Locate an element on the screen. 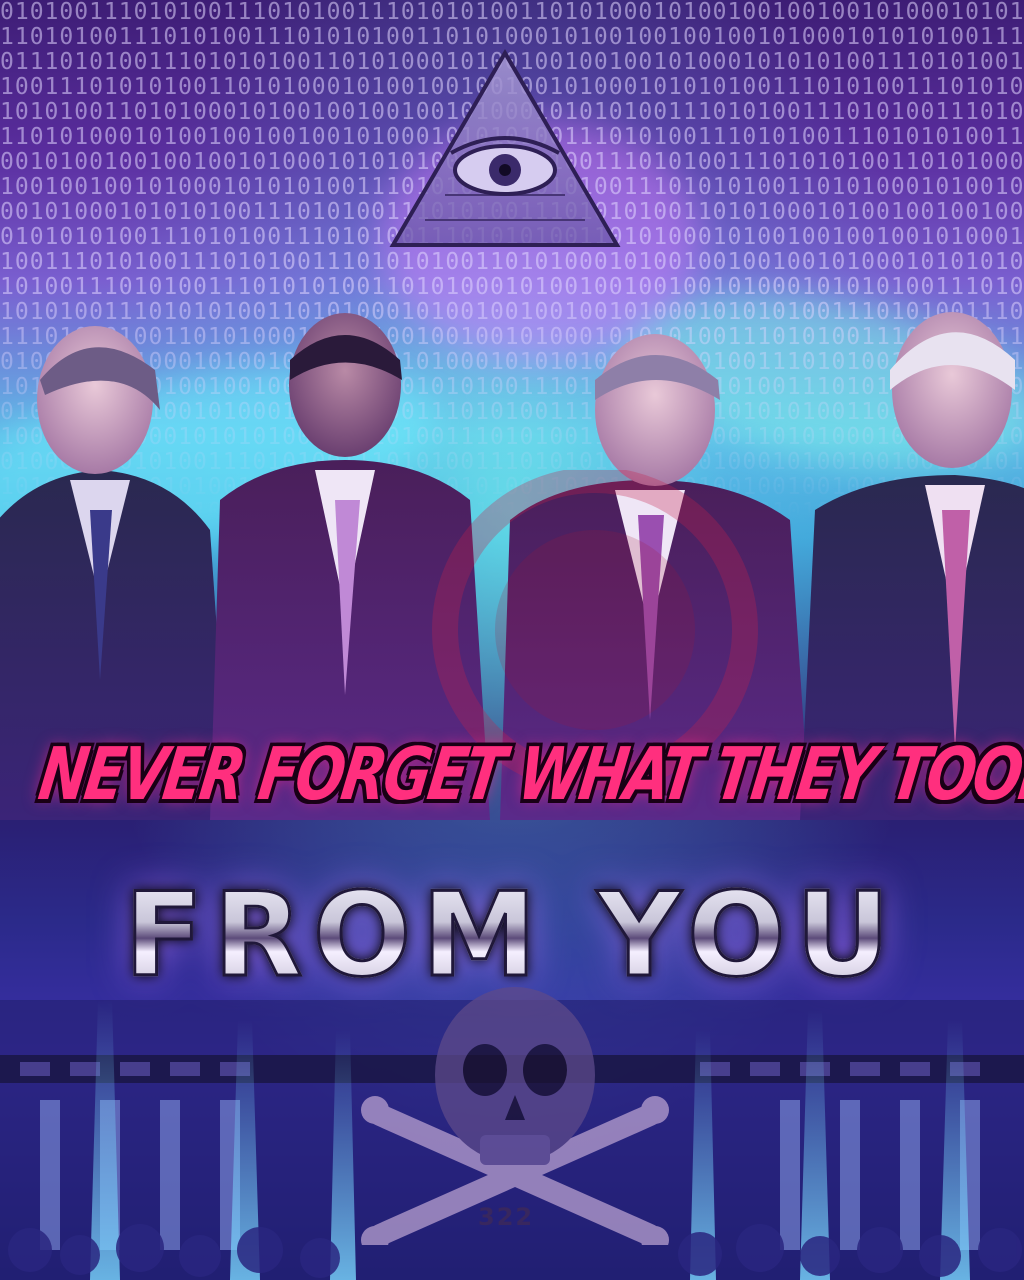 This screenshot has height=1280, width=1024. skull-number: 322 is located at coordinates (506, 1217).